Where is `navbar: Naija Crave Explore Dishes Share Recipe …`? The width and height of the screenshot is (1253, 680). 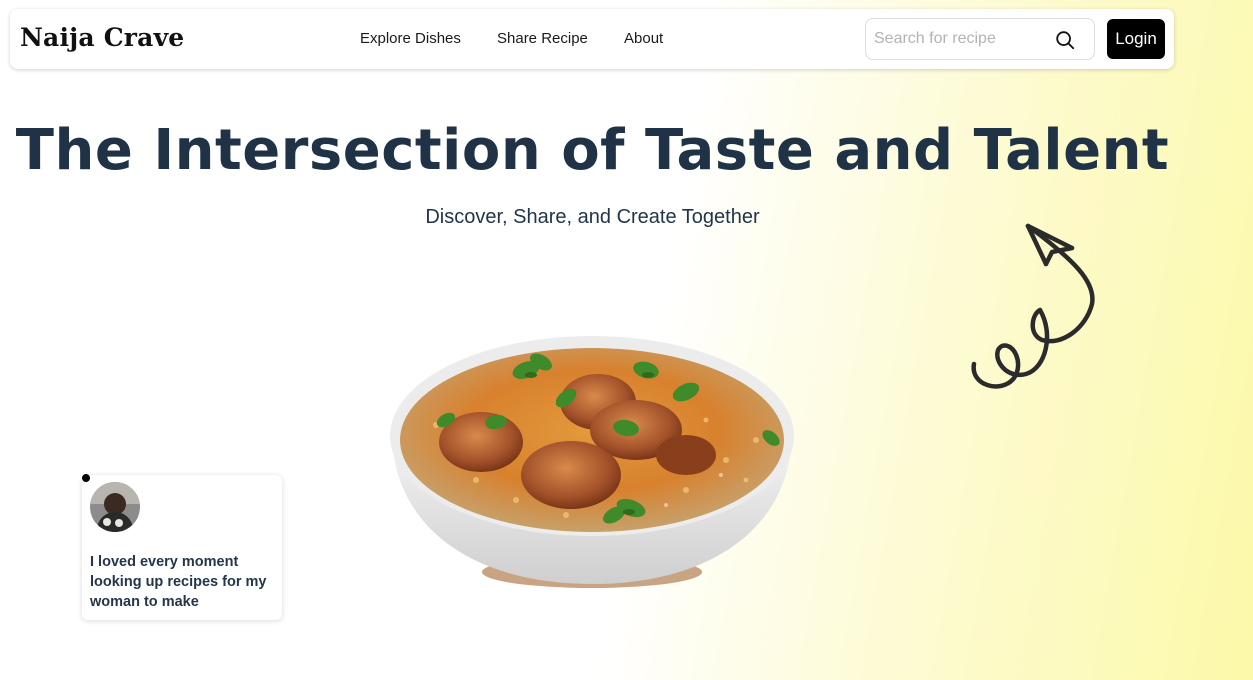
navbar: Naija Crave Explore Dishes Share Recipe … is located at coordinates (592, 39).